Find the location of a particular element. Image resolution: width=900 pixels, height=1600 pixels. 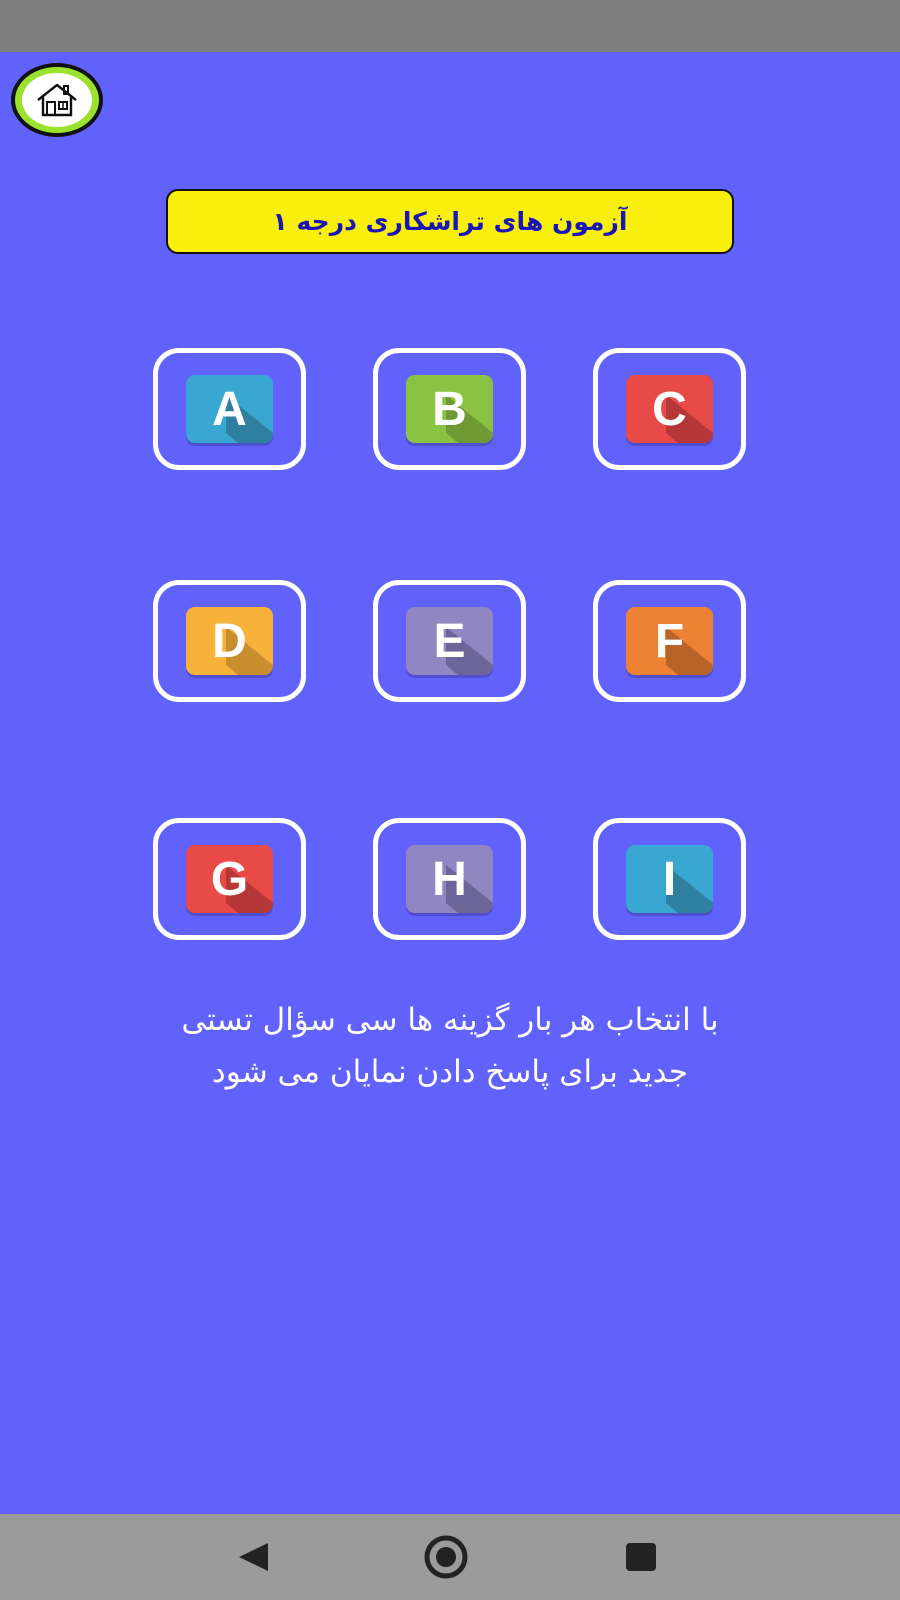

status-bar is located at coordinates (450, 26).